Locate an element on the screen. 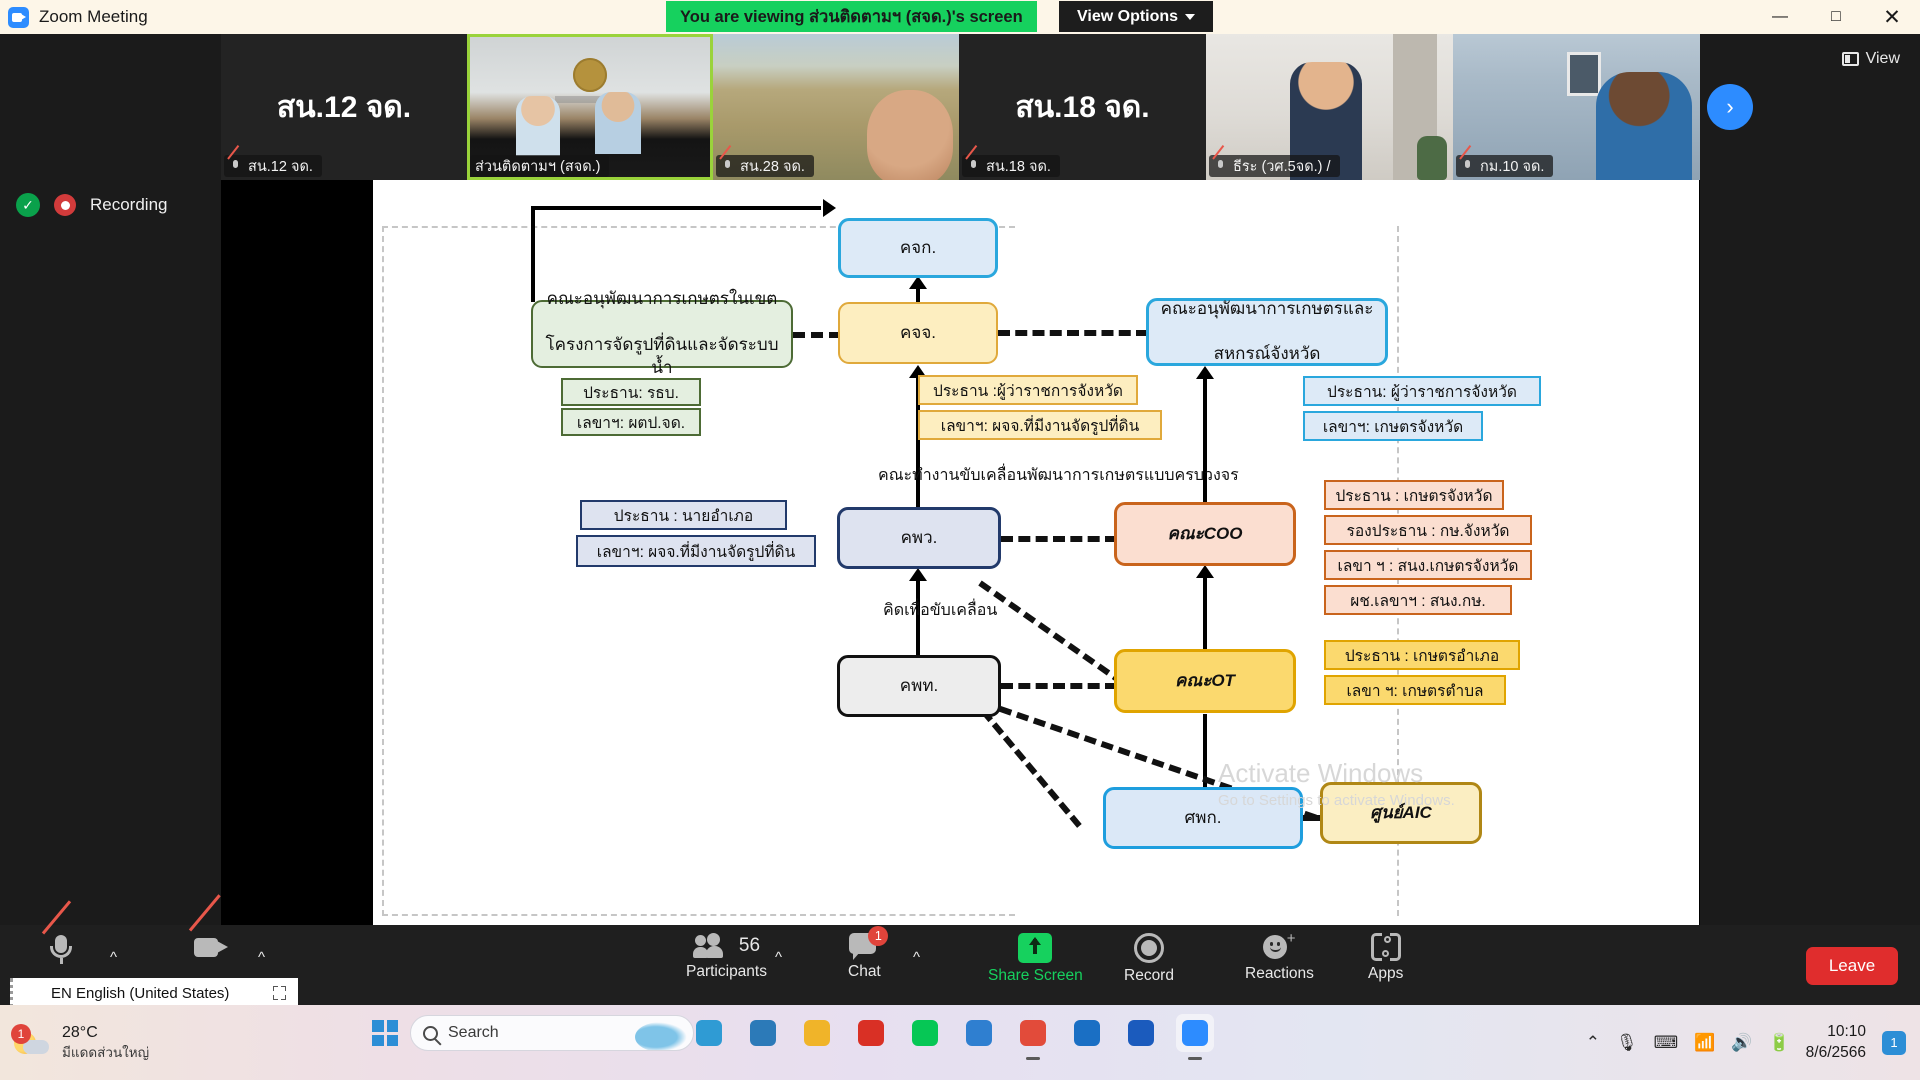 This screenshot has height=1080, width=1920. taskbar-zoom-icon is located at coordinates (1195, 1037).